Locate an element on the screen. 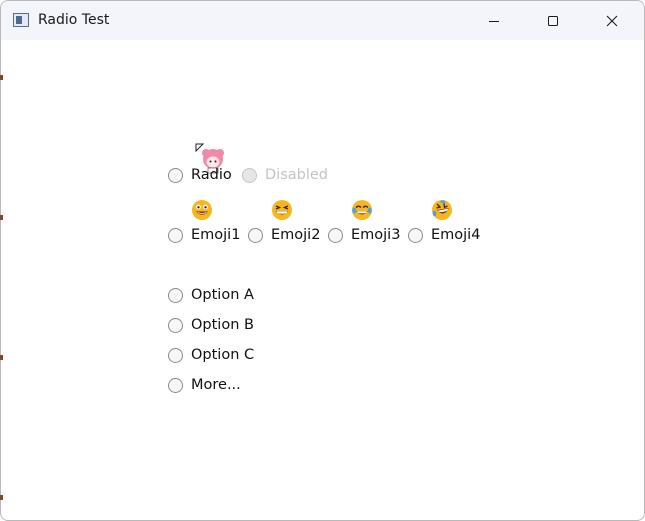  radio-option-a: Option A is located at coordinates (211, 295).